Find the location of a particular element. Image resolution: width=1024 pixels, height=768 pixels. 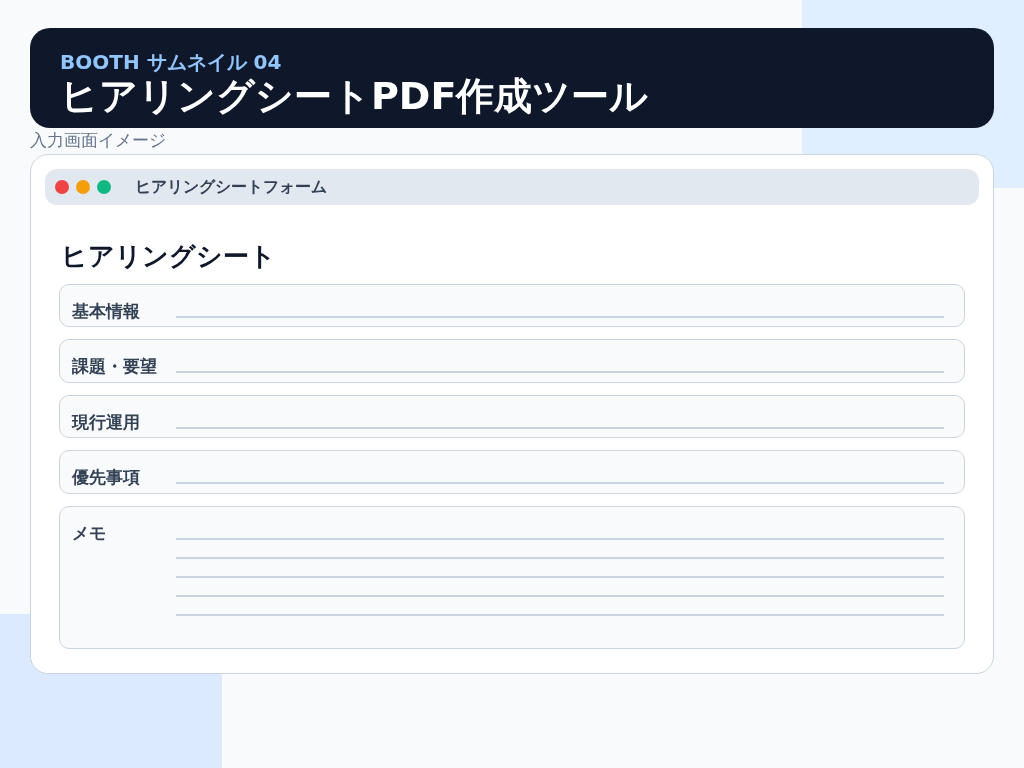

subtitle: 入力画面イメージ is located at coordinates (98, 139).